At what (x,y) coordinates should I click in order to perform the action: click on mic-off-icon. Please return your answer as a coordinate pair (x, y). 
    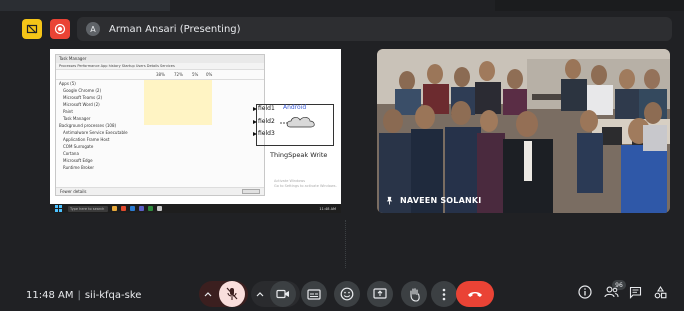
    Looking at the image, I should click on (232, 293).